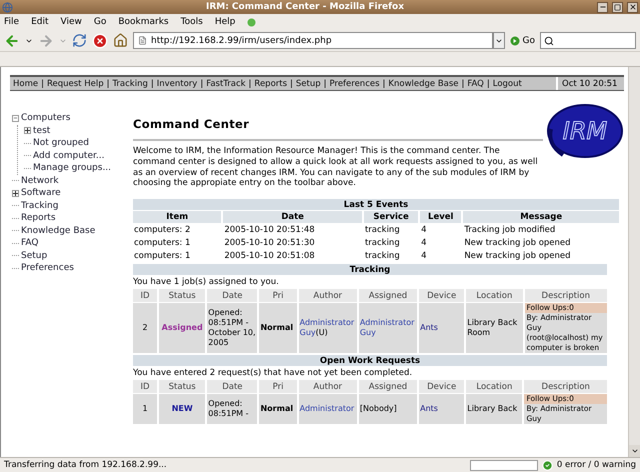 The image size is (640, 472). What do you see at coordinates (590, 83) in the screenshot?
I see `date-label: Oct 10 20:51` at bounding box center [590, 83].